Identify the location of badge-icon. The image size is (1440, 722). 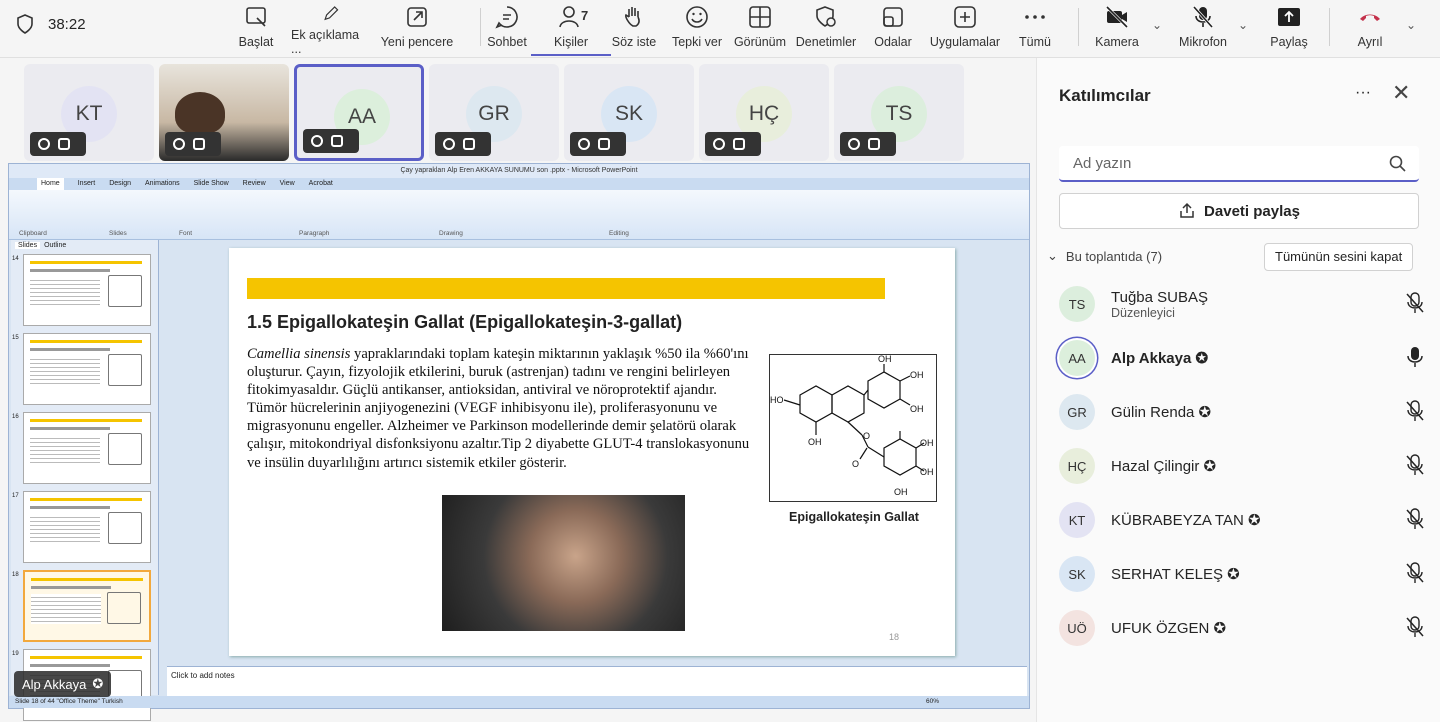
(179, 144).